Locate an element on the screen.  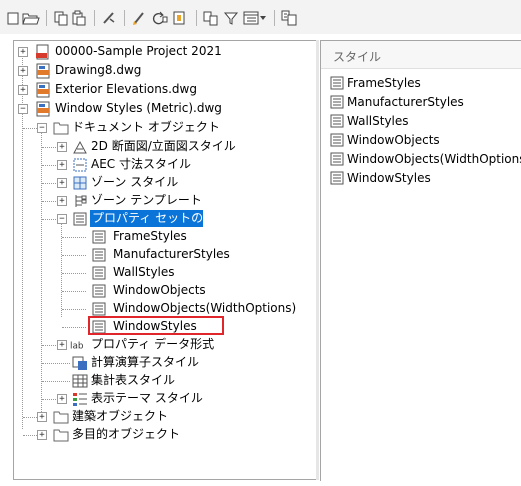
tree-item-drawing: − Window Styles (Metric).dwg is located at coordinates (164, 109).